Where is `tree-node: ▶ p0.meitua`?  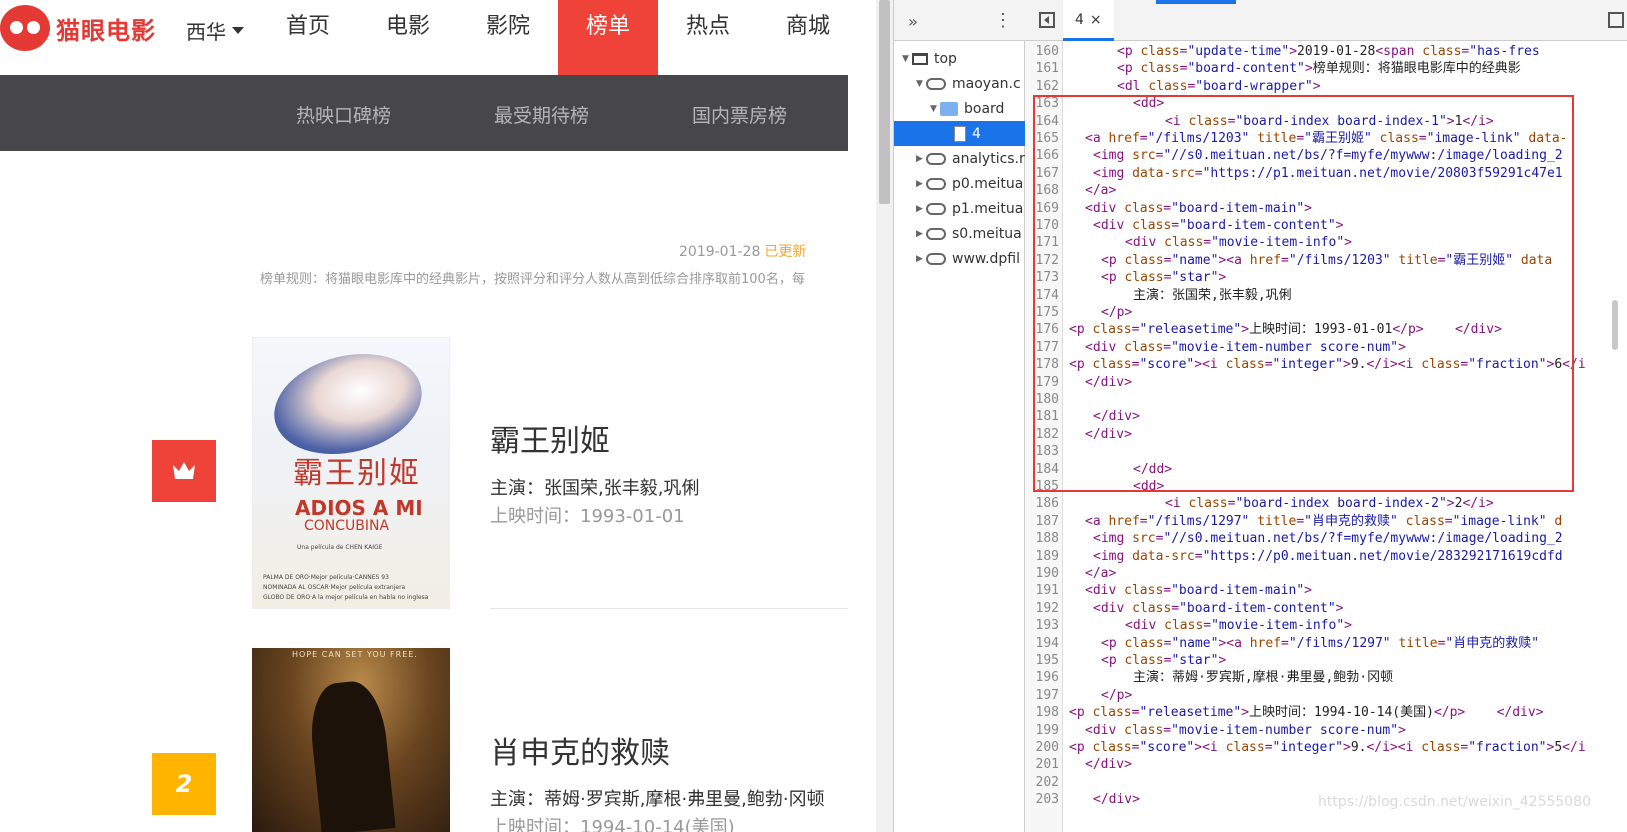 tree-node: ▶ p0.meitua is located at coordinates (959, 183).